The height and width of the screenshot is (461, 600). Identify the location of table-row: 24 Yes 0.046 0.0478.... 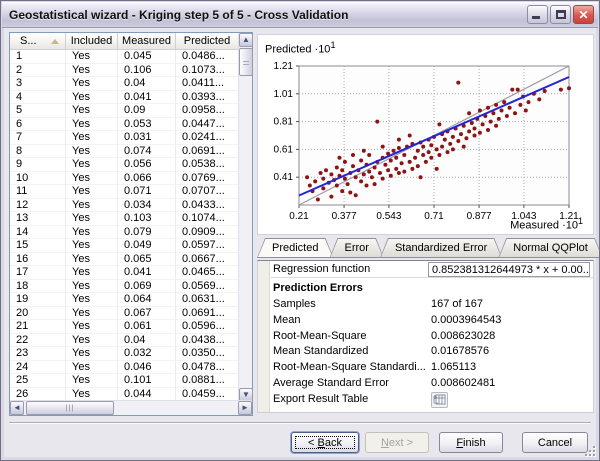
(124, 367).